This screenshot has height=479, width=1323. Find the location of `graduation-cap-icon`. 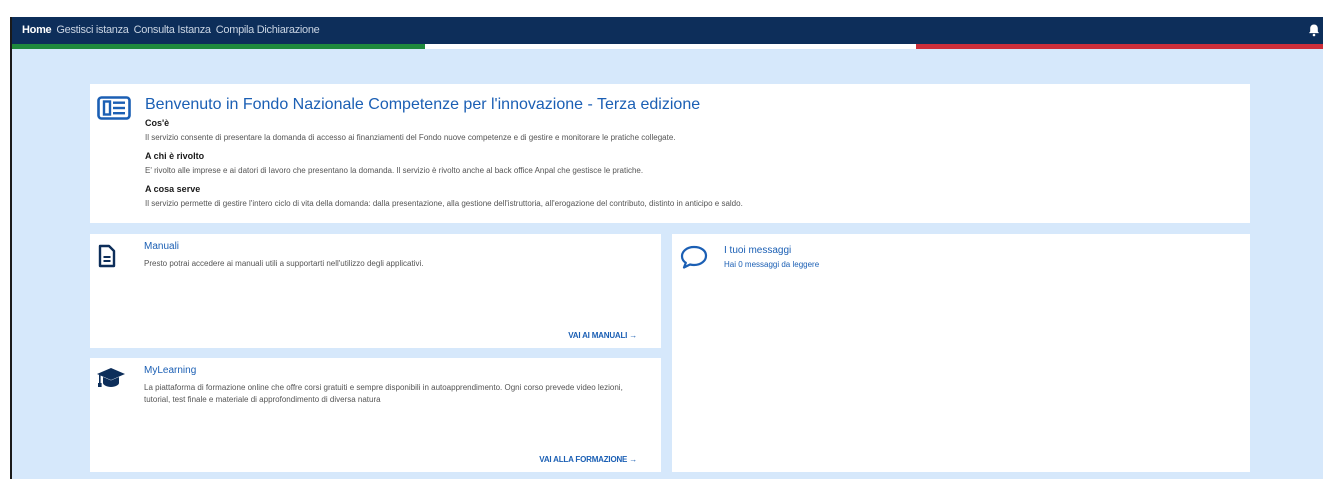

graduation-cap-icon is located at coordinates (111, 377).